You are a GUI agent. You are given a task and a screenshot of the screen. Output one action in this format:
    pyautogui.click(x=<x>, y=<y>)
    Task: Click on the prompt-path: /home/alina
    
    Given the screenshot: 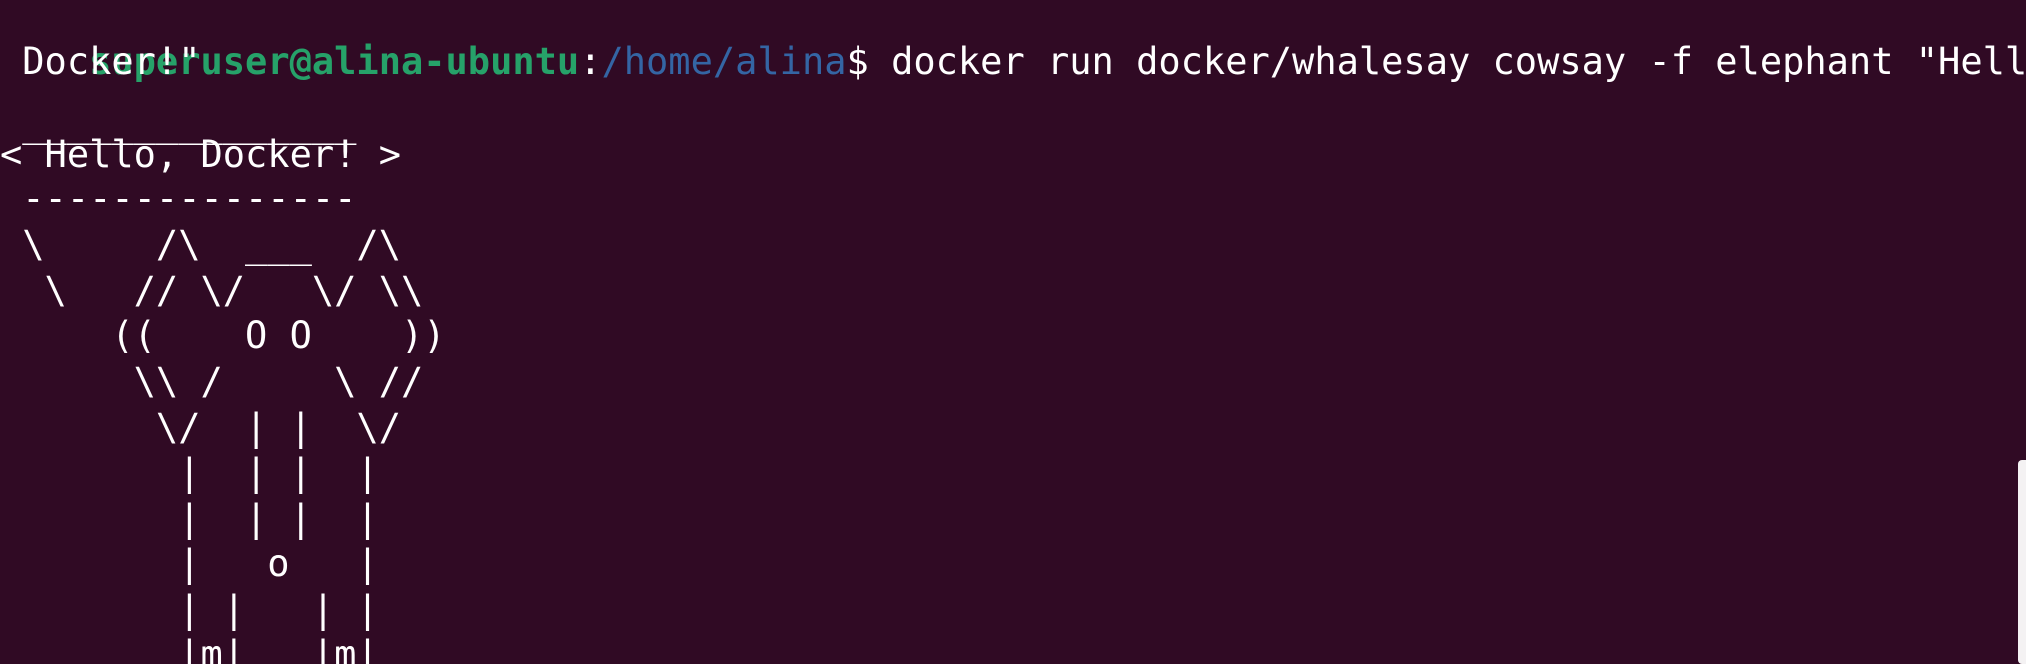 What is the action you would take?
    pyautogui.click(x=724, y=61)
    